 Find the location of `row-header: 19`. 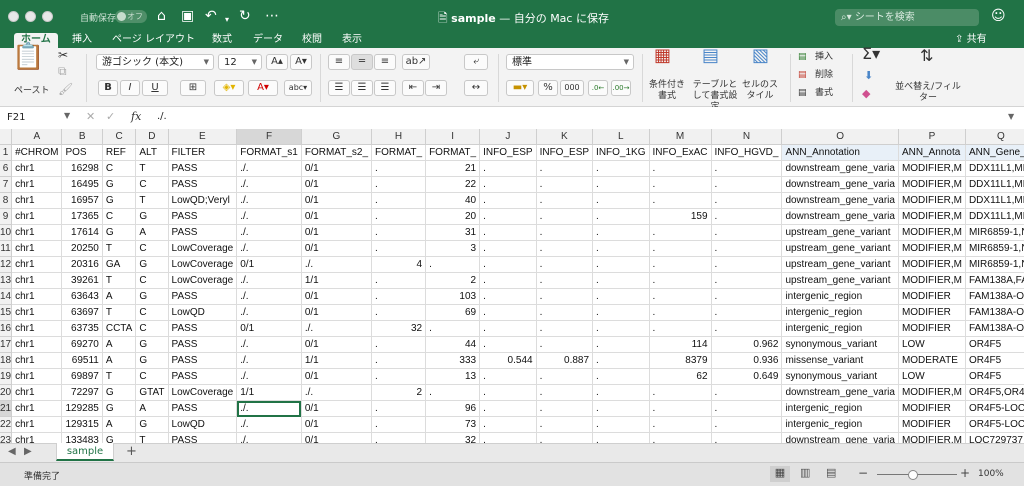

row-header: 19 is located at coordinates (6, 376).